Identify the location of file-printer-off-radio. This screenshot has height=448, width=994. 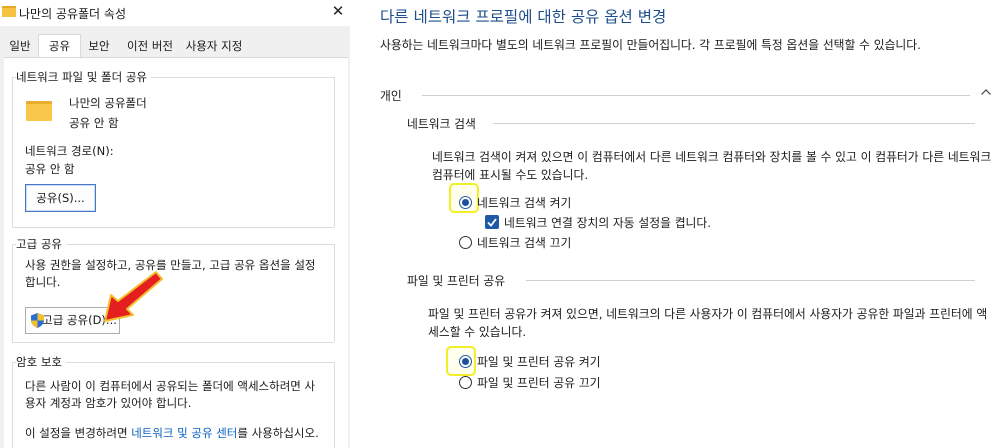
(465, 382).